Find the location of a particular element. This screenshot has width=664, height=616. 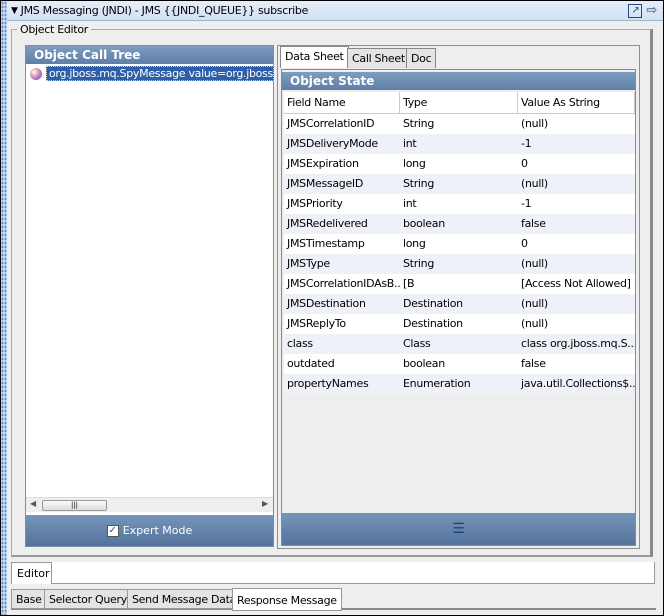

horizontal-scrollbar: ◀ ||| ▶ is located at coordinates (149, 504).